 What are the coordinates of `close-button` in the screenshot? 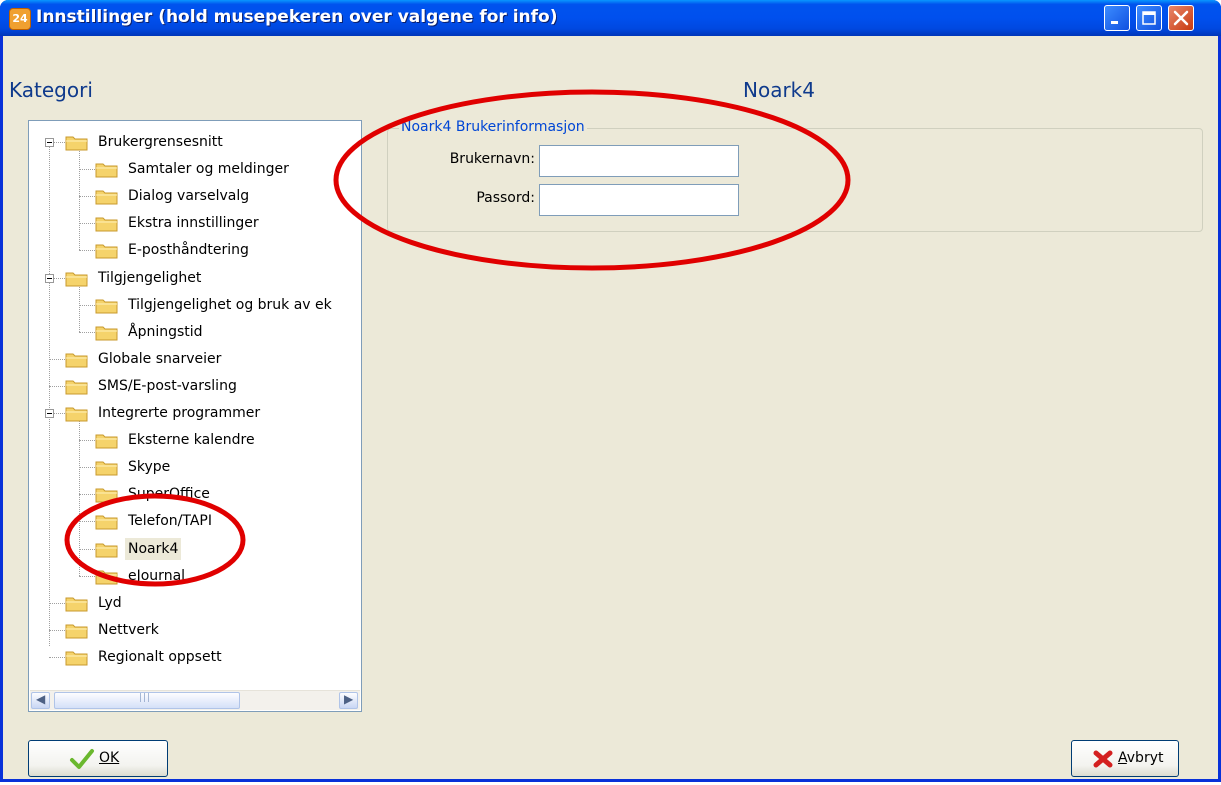 It's located at (1181, 18).